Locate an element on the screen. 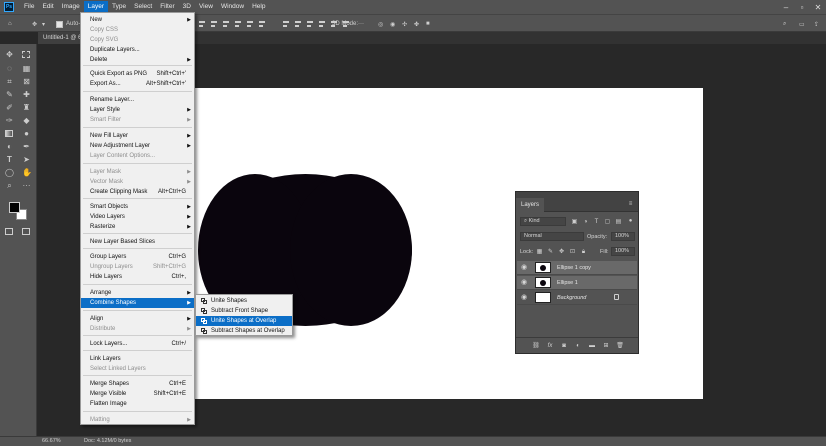 This screenshot has width=826, height=446. zoom-level: 66.67% is located at coordinates (51, 441).